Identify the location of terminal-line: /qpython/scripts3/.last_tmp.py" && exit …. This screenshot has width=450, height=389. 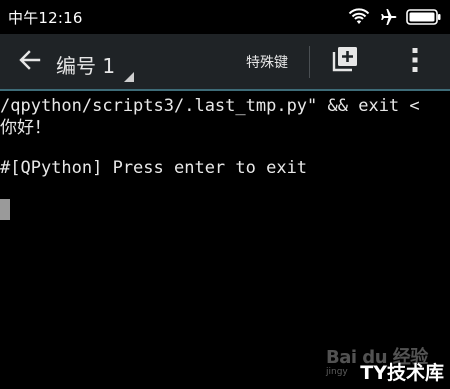
(210, 106).